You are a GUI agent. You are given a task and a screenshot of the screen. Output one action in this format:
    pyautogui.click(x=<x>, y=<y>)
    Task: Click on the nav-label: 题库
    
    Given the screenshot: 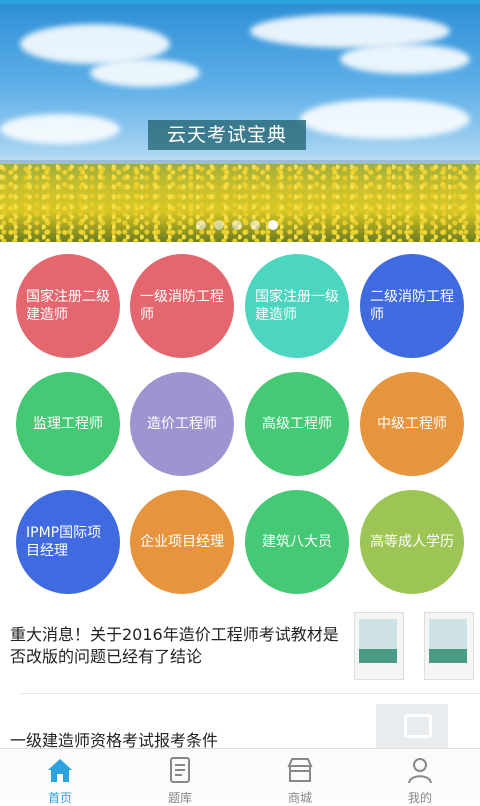 What is the action you would take?
    pyautogui.click(x=179, y=798)
    